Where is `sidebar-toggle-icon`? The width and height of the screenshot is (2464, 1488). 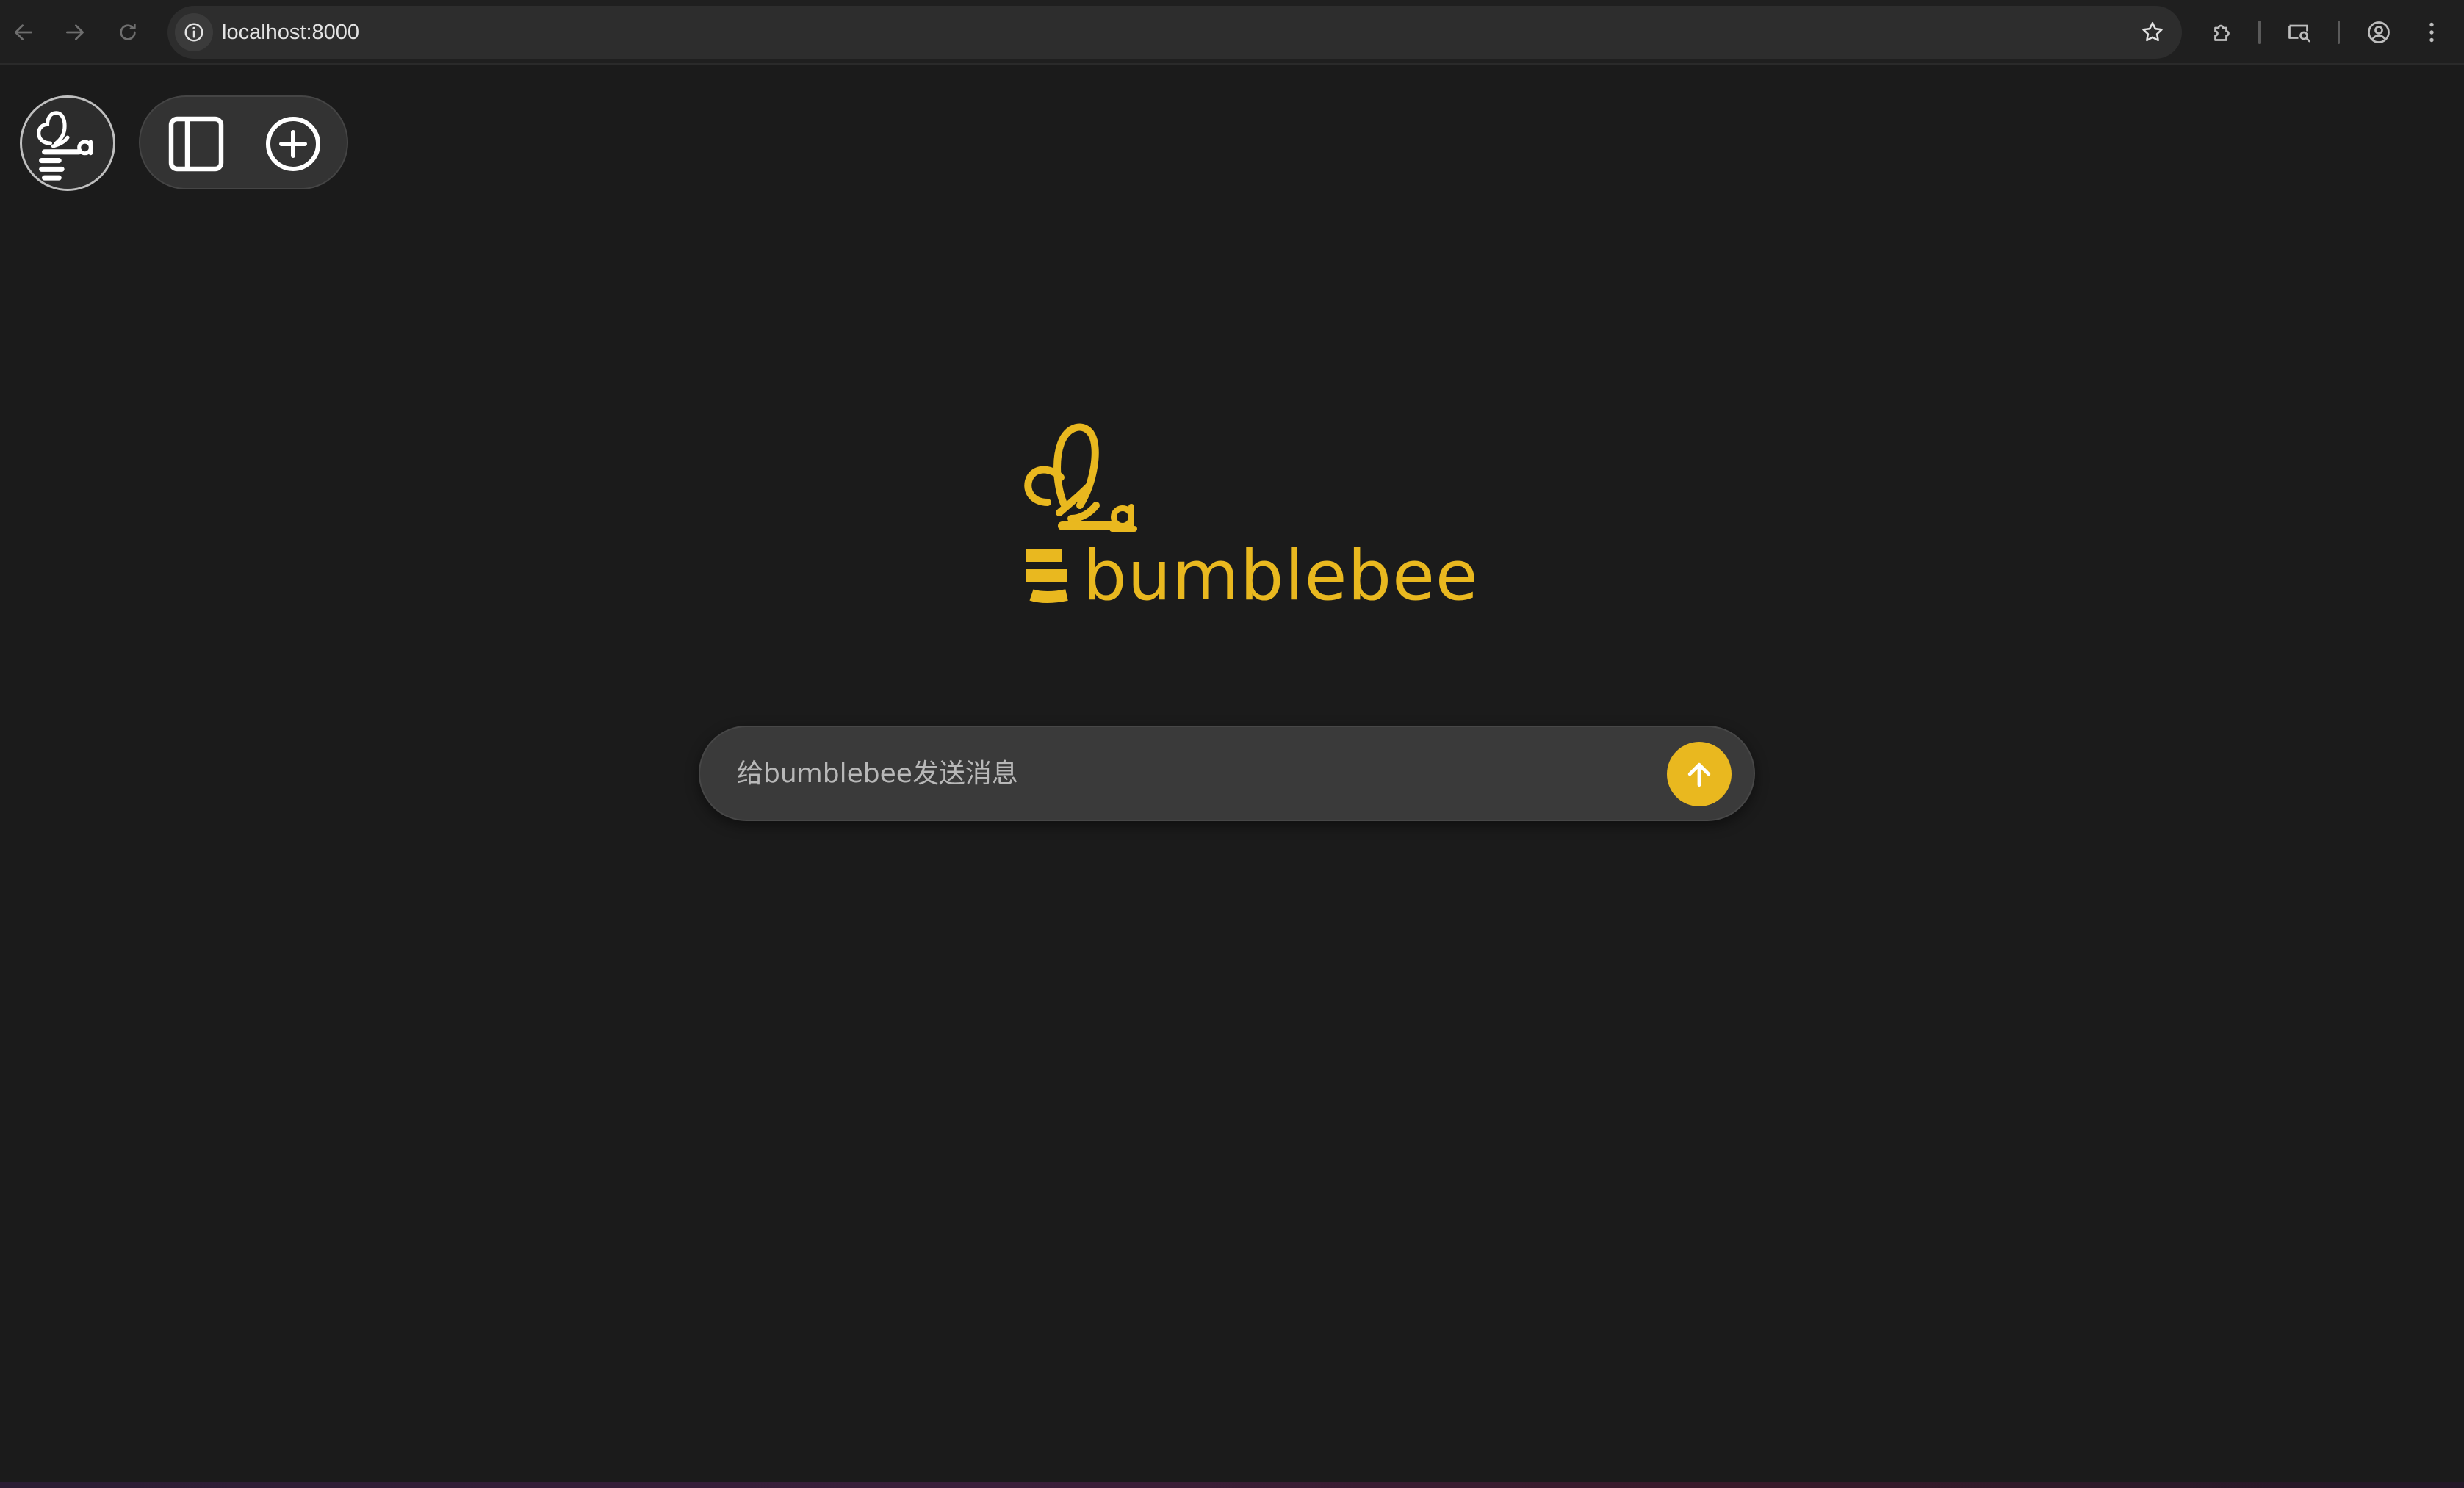
sidebar-toggle-icon is located at coordinates (196, 144).